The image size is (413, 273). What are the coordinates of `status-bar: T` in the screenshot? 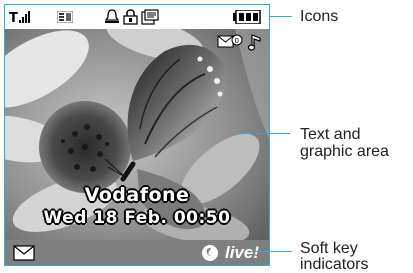 It's located at (137, 17).